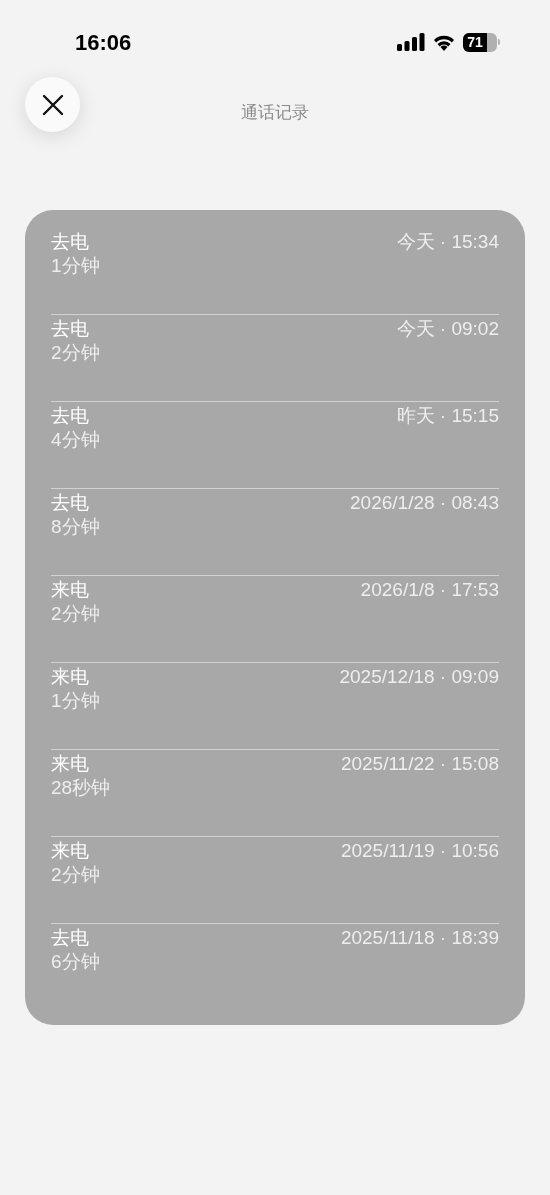 The height and width of the screenshot is (1195, 550). Describe the element at coordinates (275, 113) in the screenshot. I see `screen-title: 通话记录` at that location.